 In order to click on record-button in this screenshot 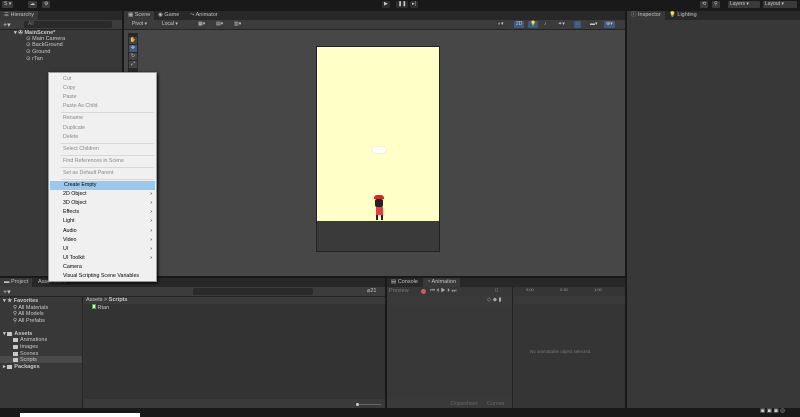, I will do `click(423, 291)`.